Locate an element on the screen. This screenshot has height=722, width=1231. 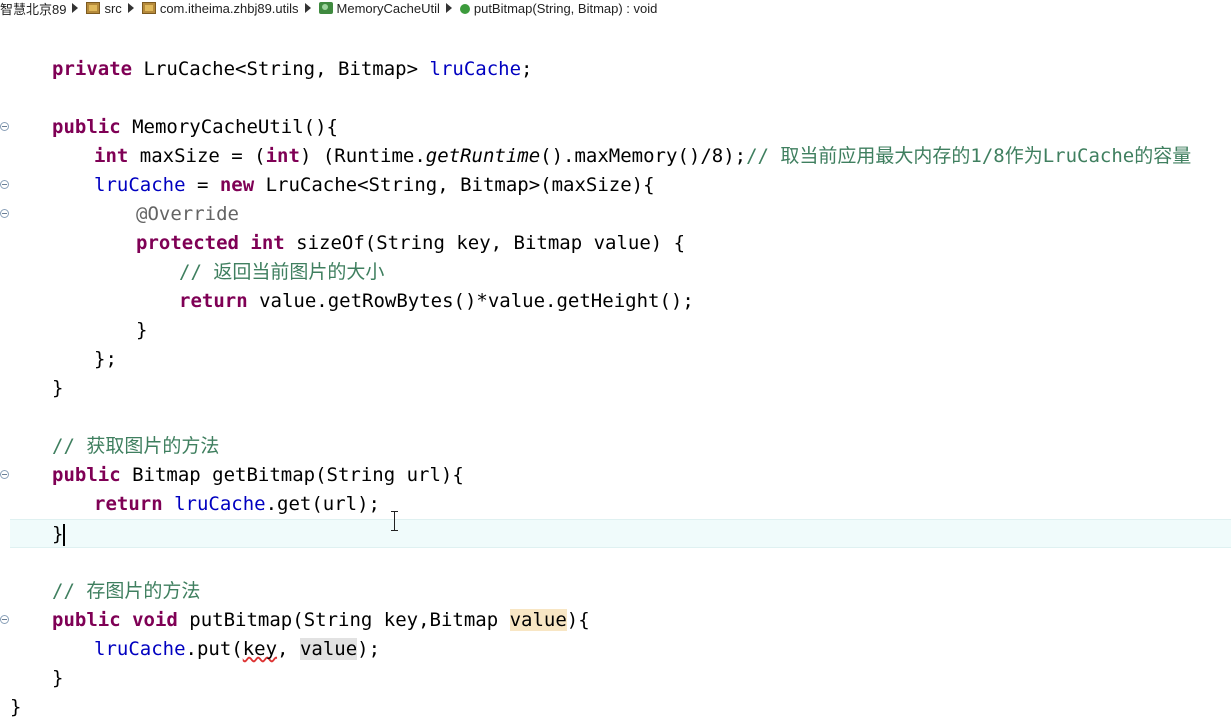
code-text: .get(url); is located at coordinates (322, 504).